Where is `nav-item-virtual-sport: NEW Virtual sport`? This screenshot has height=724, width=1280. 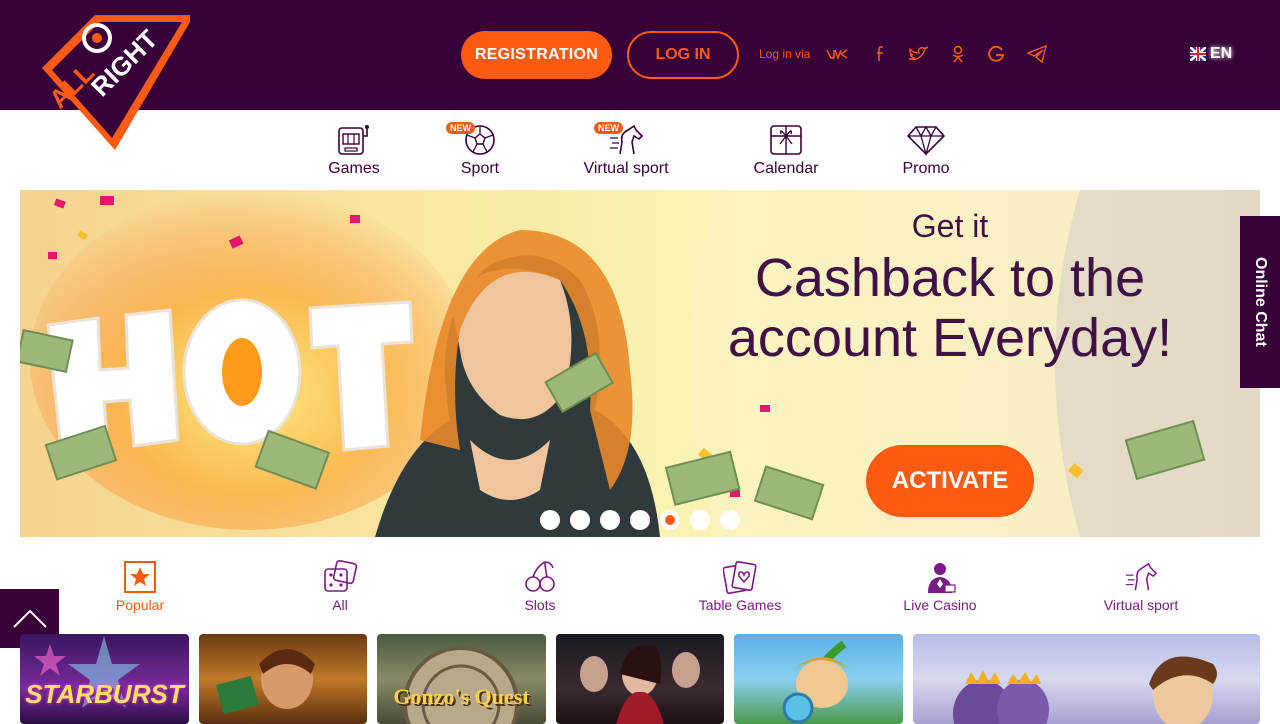 nav-item-virtual-sport: NEW Virtual sport is located at coordinates (626, 150).